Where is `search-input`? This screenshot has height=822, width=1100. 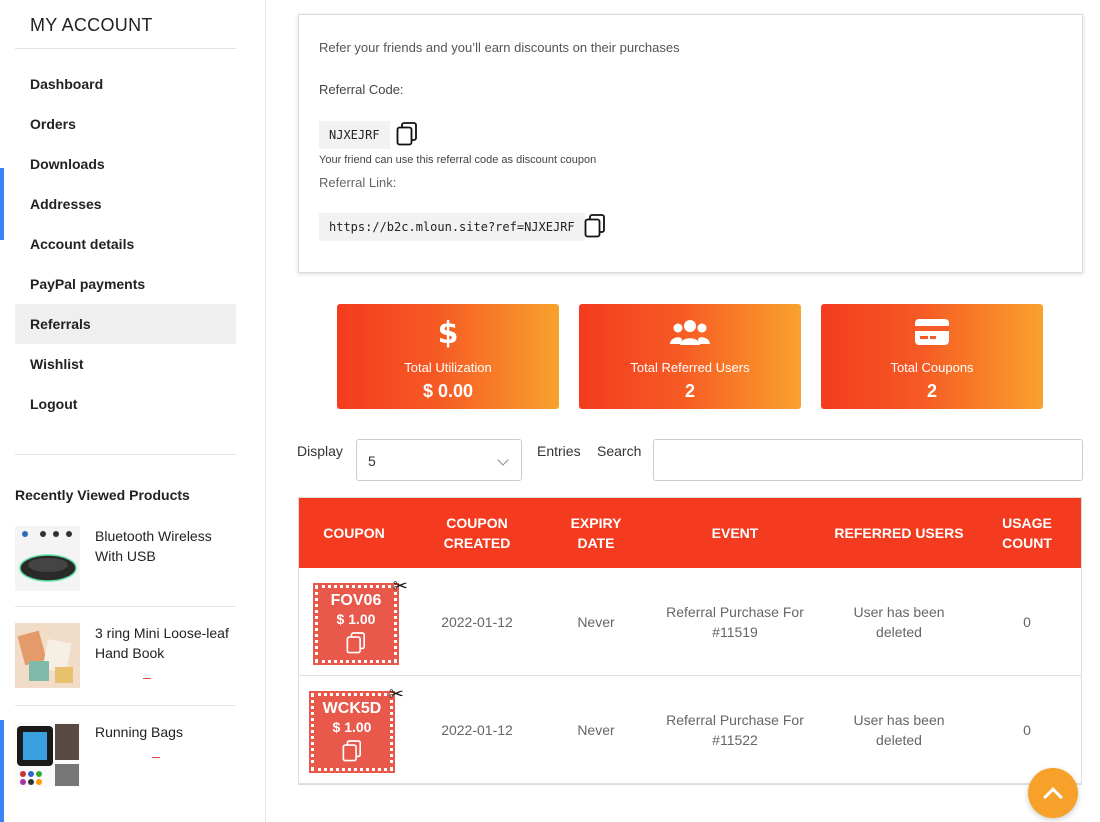
search-input is located at coordinates (868, 460).